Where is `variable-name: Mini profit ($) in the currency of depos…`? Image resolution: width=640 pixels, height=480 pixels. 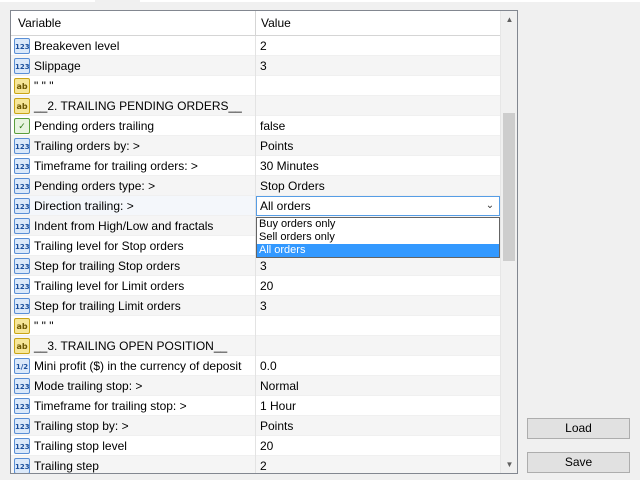
variable-name: Mini profit ($) in the currency of depos… is located at coordinates (138, 366).